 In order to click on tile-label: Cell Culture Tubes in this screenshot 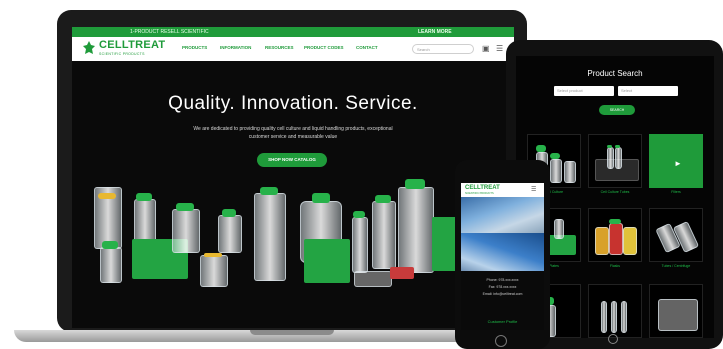, I will do `click(615, 192)`.